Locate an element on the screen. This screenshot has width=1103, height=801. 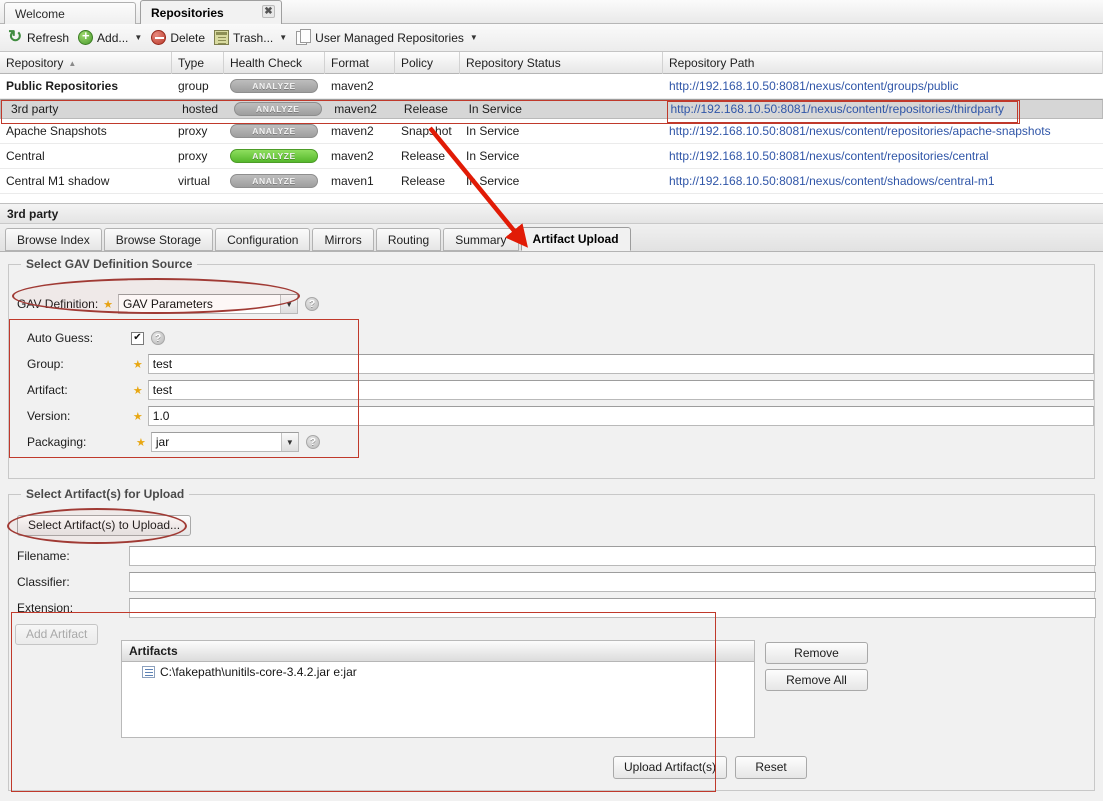
add-artifact-button: Add Artifact is located at coordinates (57, 634).